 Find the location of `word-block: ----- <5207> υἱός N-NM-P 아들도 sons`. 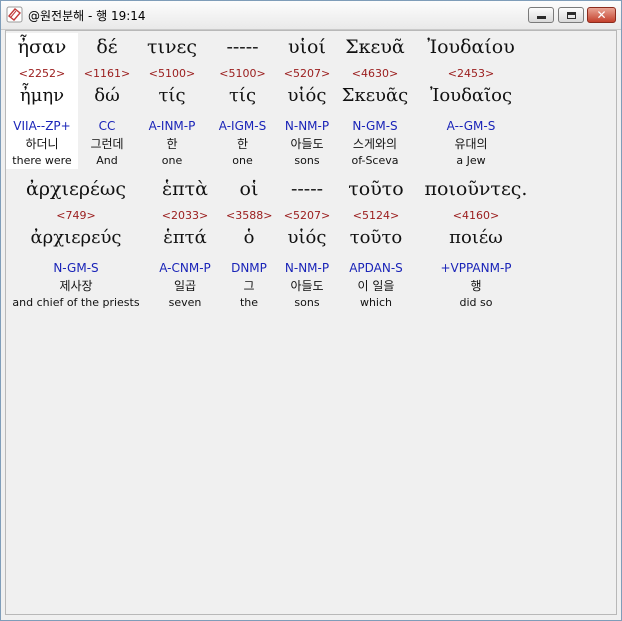

word-block: ----- <5207> υἱός N-NM-P 아들도 sons is located at coordinates (307, 243).